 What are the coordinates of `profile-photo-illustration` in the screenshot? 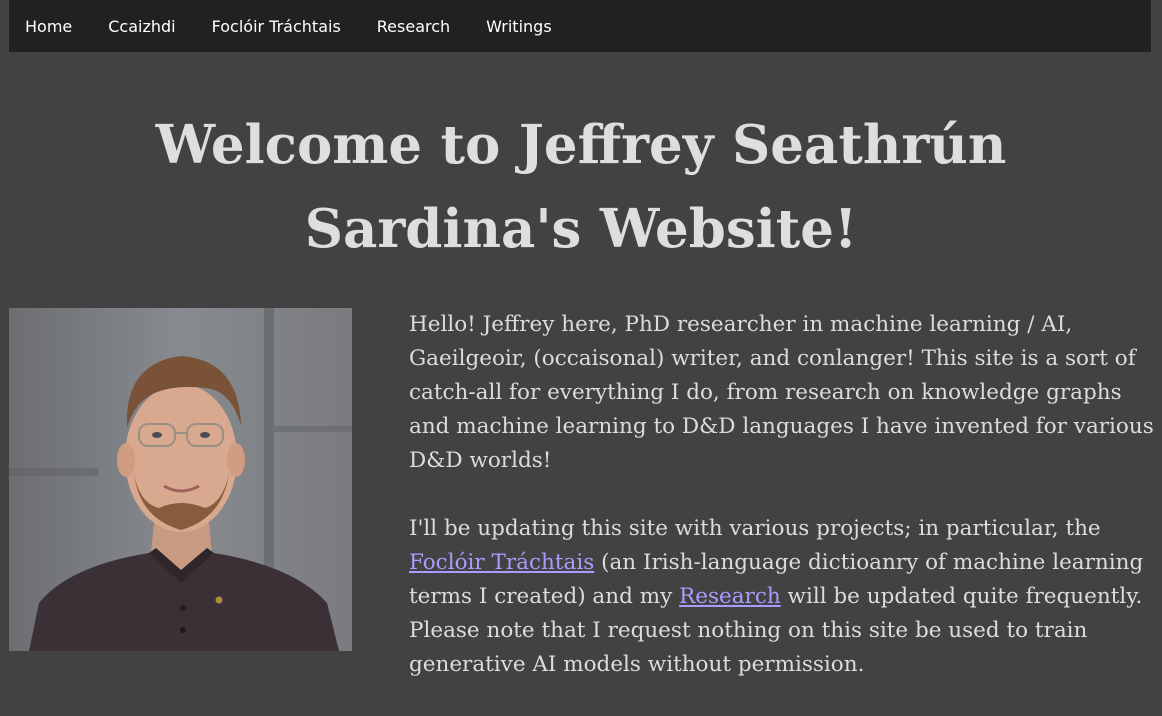 It's located at (180, 479).